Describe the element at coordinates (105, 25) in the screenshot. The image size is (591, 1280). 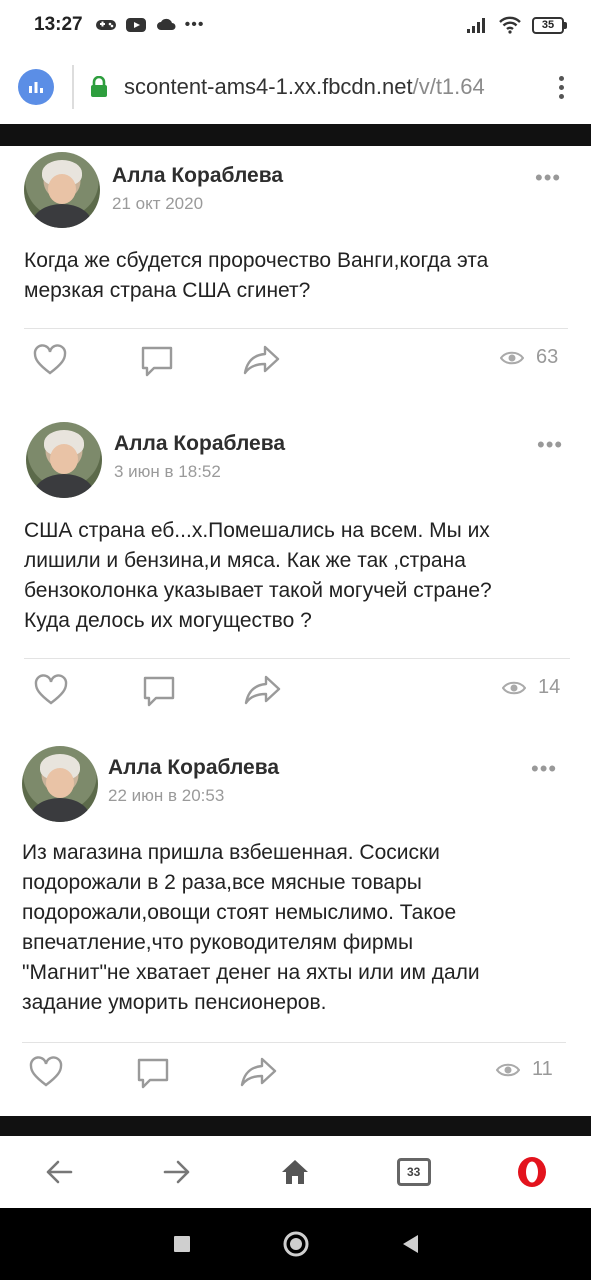
I see `gamepad-icon` at that location.